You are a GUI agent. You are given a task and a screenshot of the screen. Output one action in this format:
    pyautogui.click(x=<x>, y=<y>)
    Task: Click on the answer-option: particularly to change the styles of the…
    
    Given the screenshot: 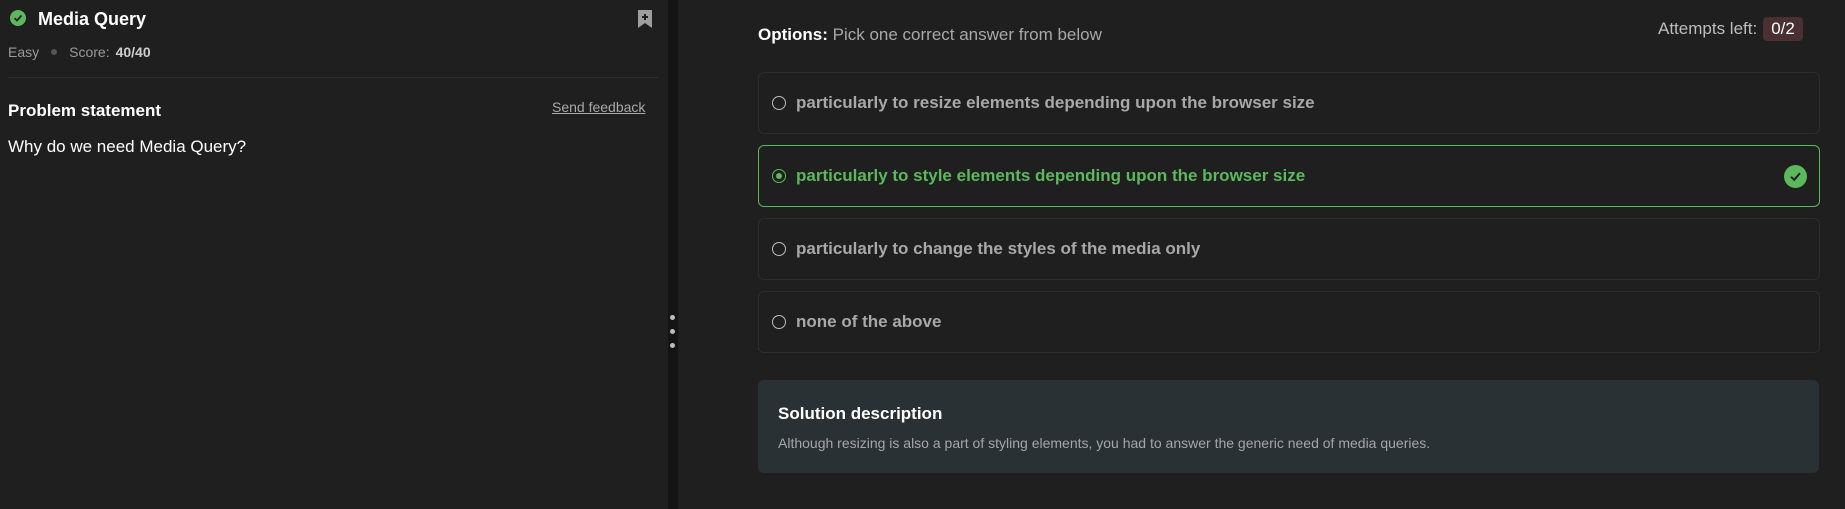 What is the action you would take?
    pyautogui.click(x=1289, y=249)
    